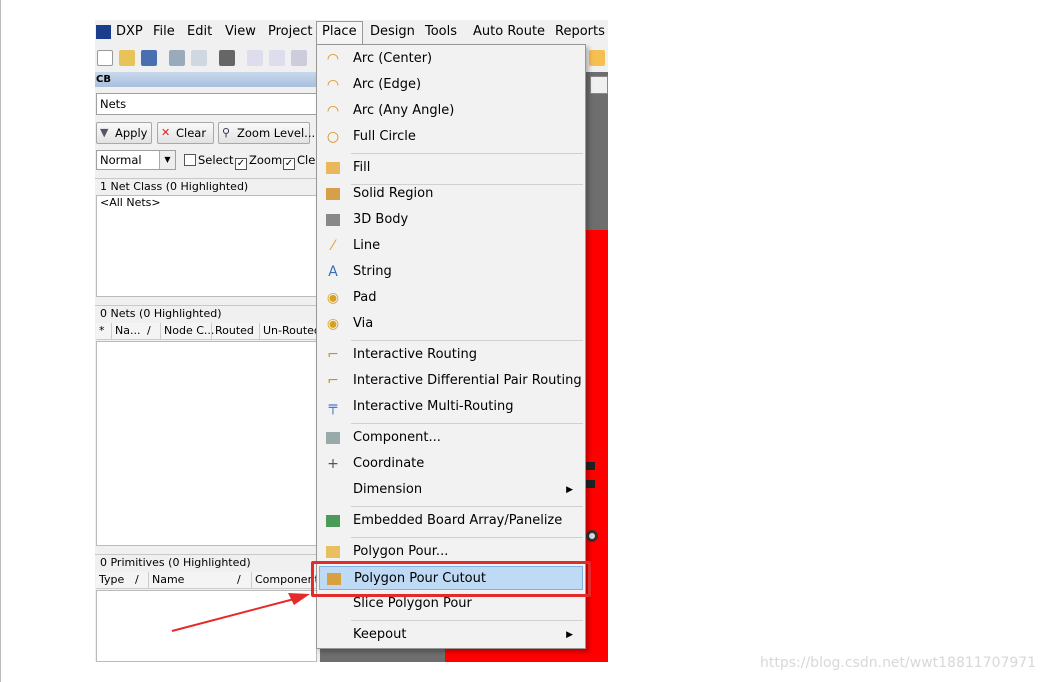 The image size is (1040, 682). Describe the element at coordinates (240, 612) in the screenshot. I see `annotation-arrow` at that location.